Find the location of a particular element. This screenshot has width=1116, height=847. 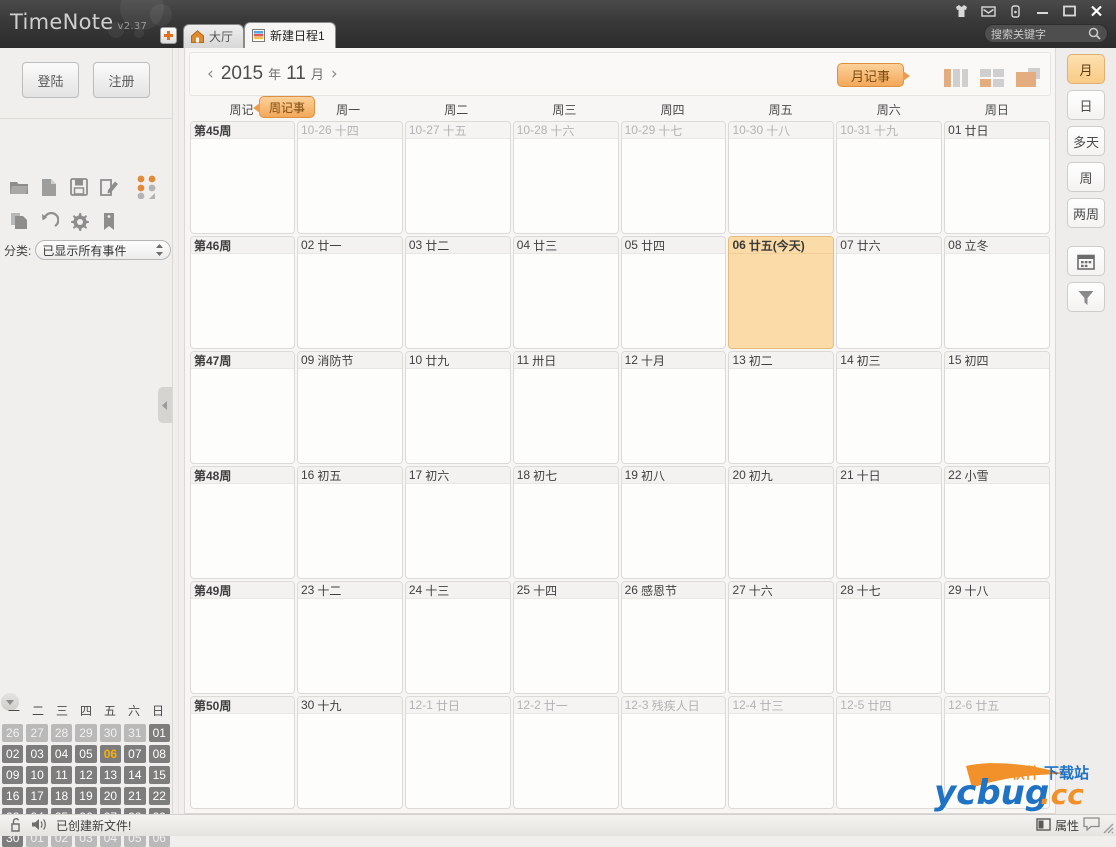

minicalendar-day: 31 is located at coordinates (135, 733).